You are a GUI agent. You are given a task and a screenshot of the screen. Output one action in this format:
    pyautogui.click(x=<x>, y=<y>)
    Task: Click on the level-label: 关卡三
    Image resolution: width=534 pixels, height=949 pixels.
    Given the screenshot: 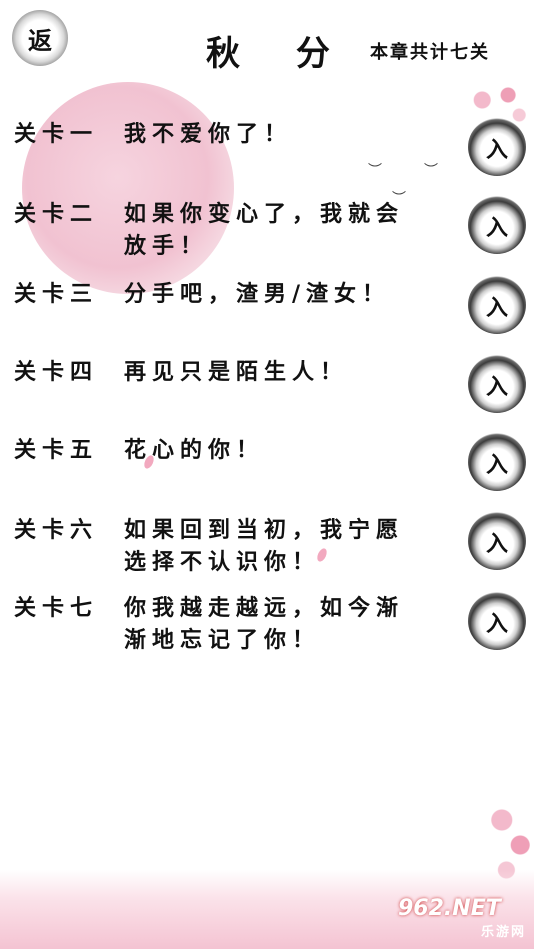 What is the action you would take?
    pyautogui.click(x=56, y=294)
    